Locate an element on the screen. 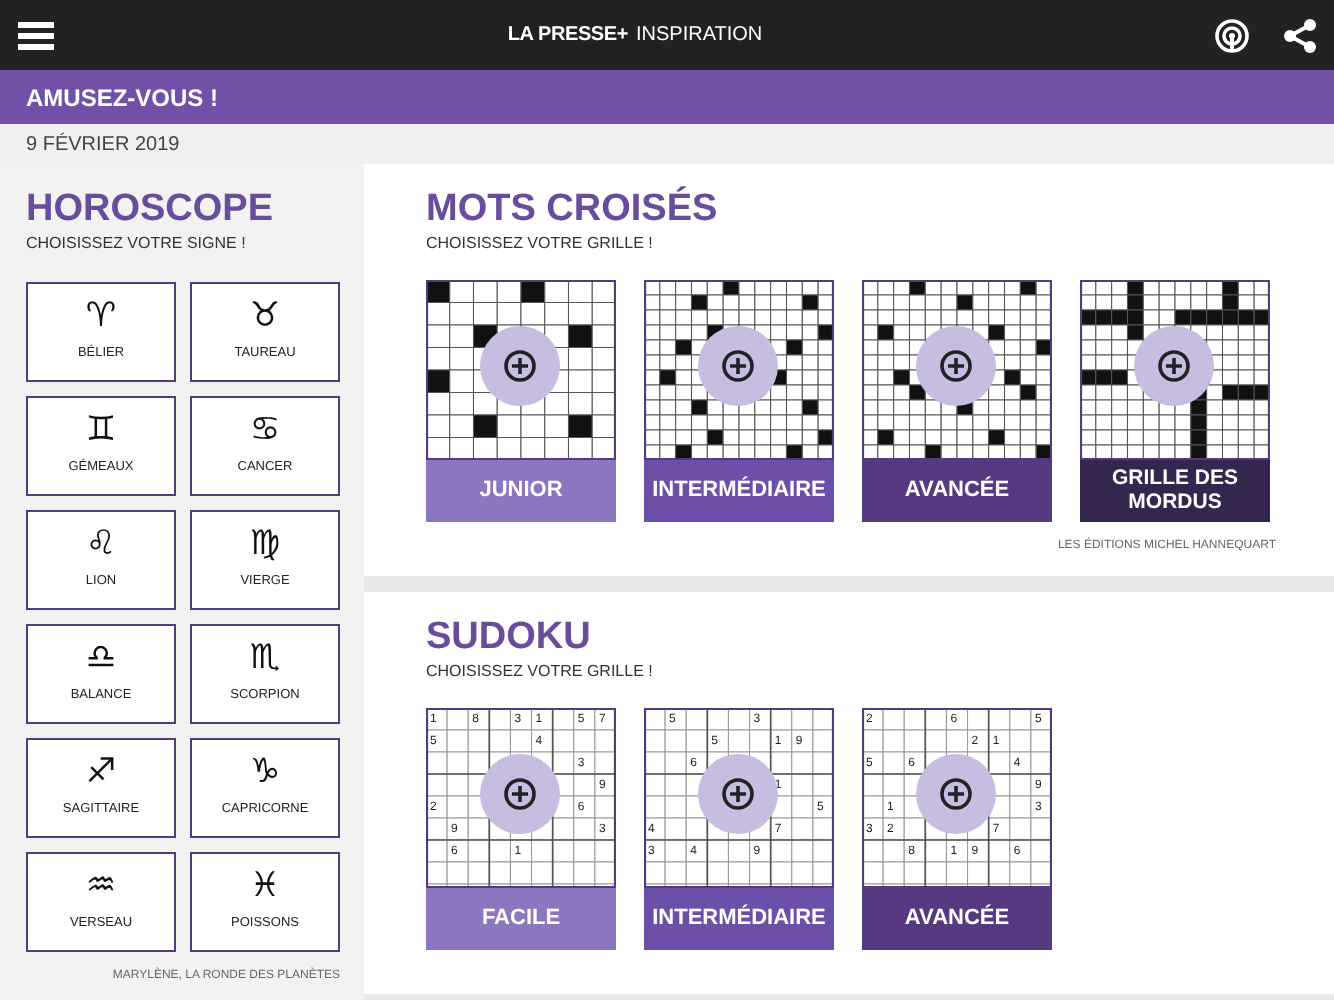  zodiac-symbol: ♊ is located at coordinates (101, 431).